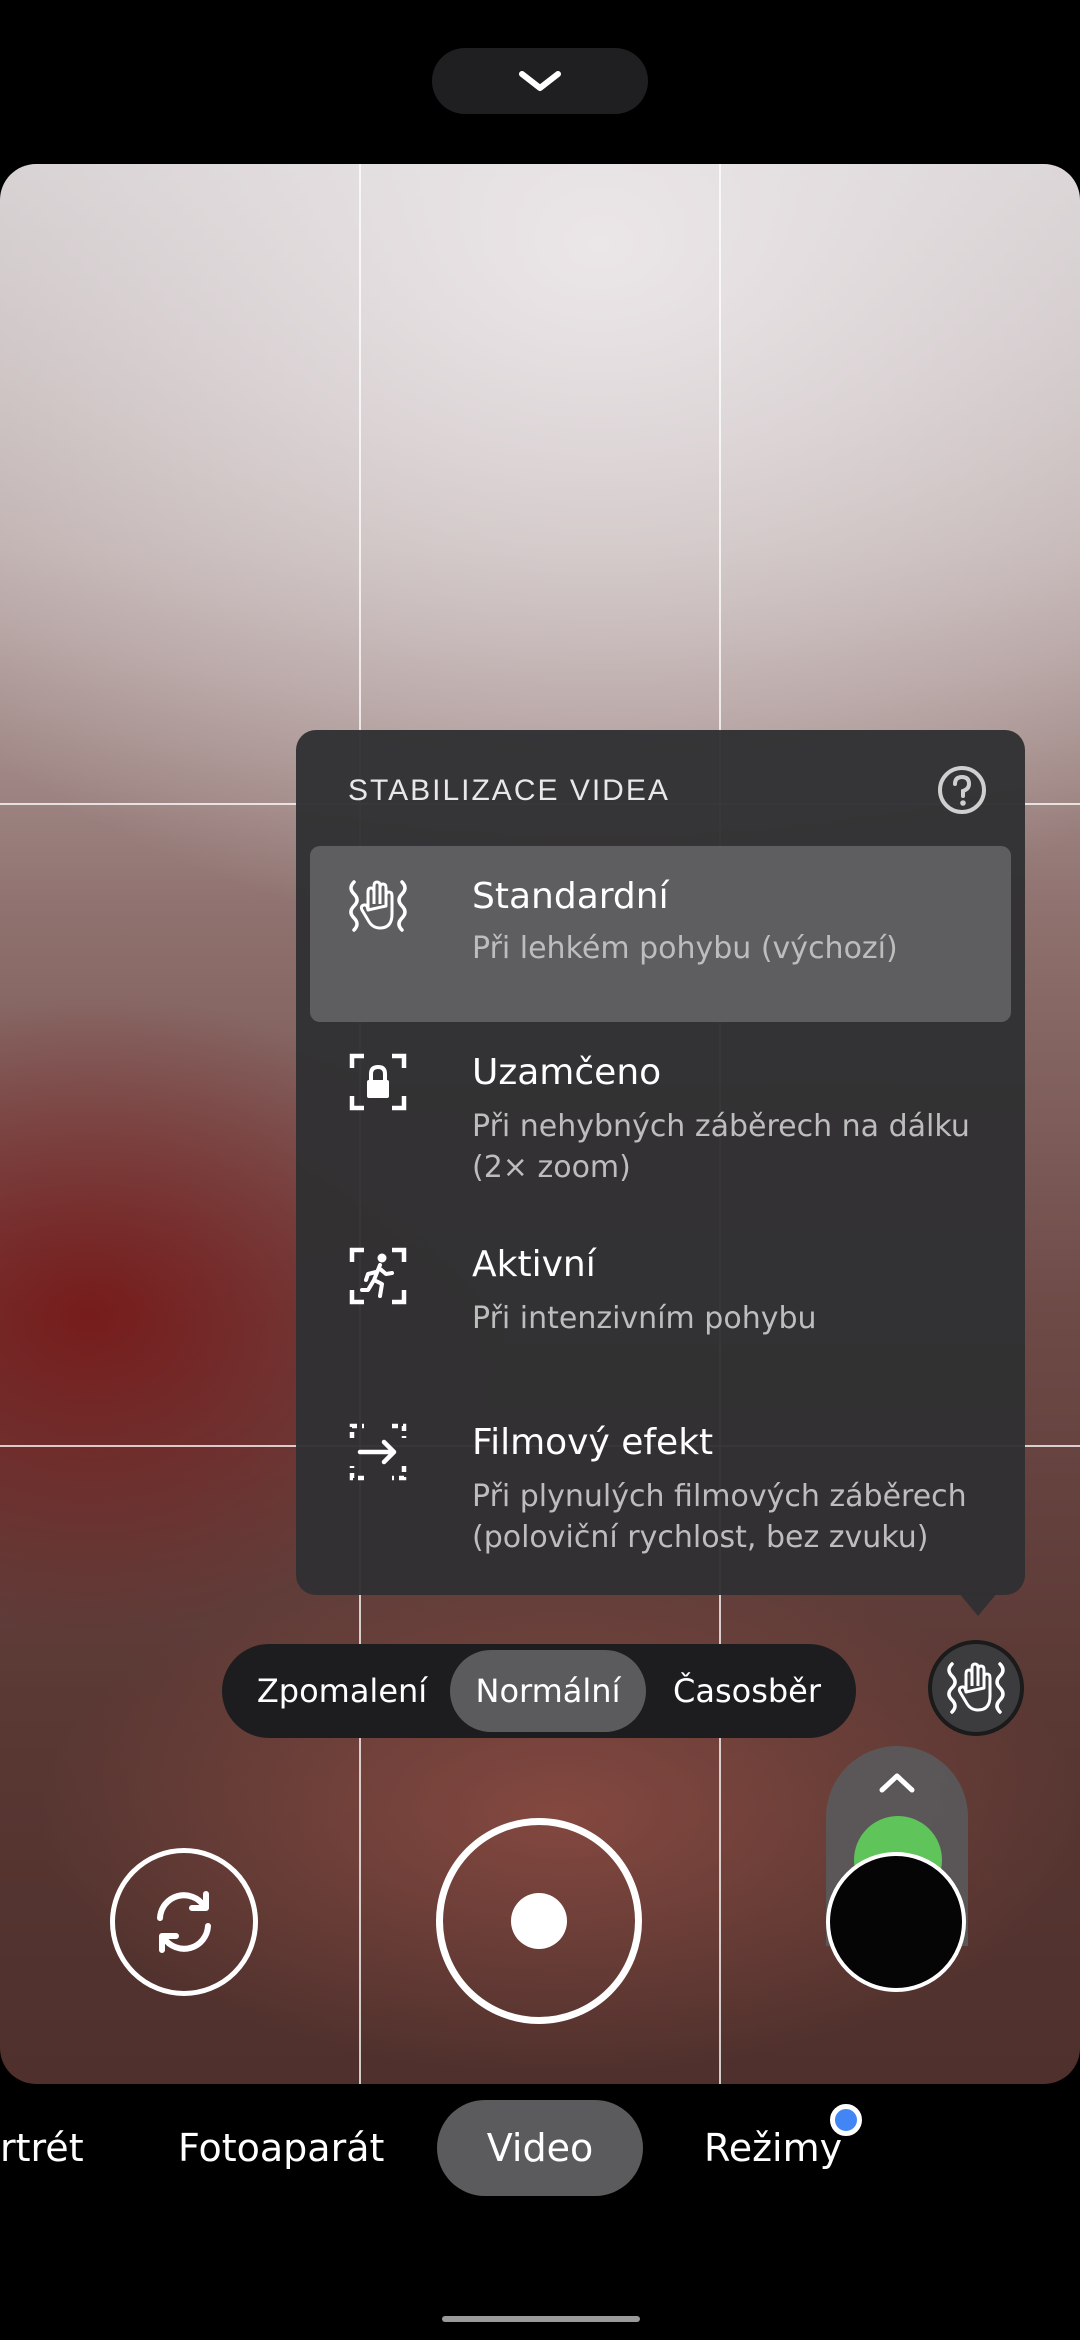  What do you see at coordinates (896, 1922) in the screenshot?
I see `gallery-thumbnail` at bounding box center [896, 1922].